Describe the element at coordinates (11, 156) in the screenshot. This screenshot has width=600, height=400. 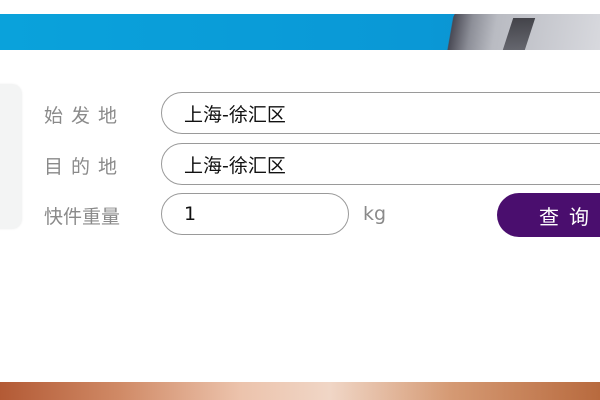
I see `side-card` at that location.